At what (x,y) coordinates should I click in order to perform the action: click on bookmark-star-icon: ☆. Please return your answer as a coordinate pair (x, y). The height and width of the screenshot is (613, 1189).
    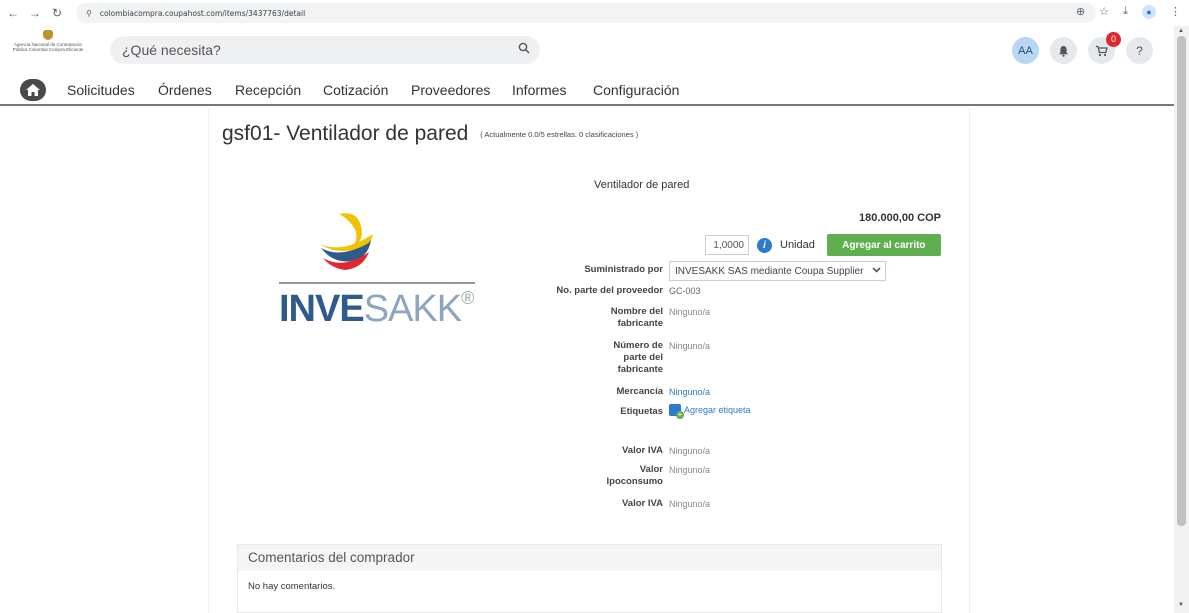
    Looking at the image, I should click on (1104, 12).